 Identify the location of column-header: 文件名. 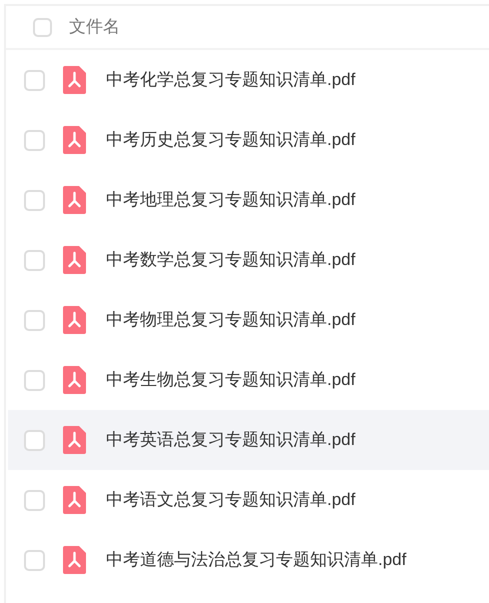
(94, 27).